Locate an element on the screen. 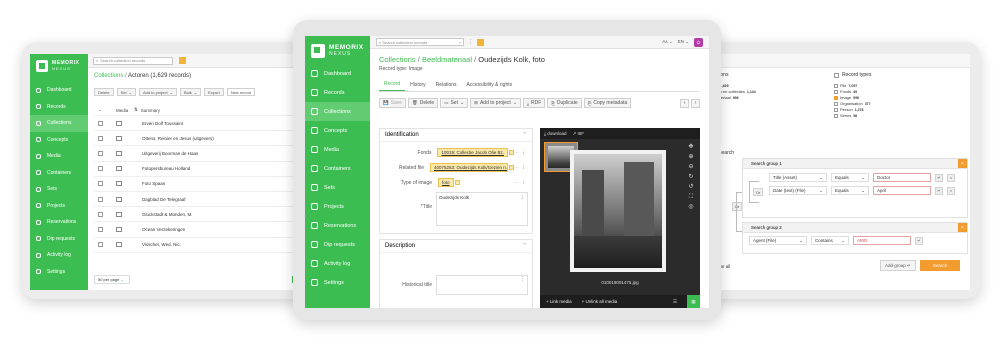 The width and height of the screenshot is (1000, 356). duplicate-button: ⎘ Duplicate is located at coordinates (564, 103).